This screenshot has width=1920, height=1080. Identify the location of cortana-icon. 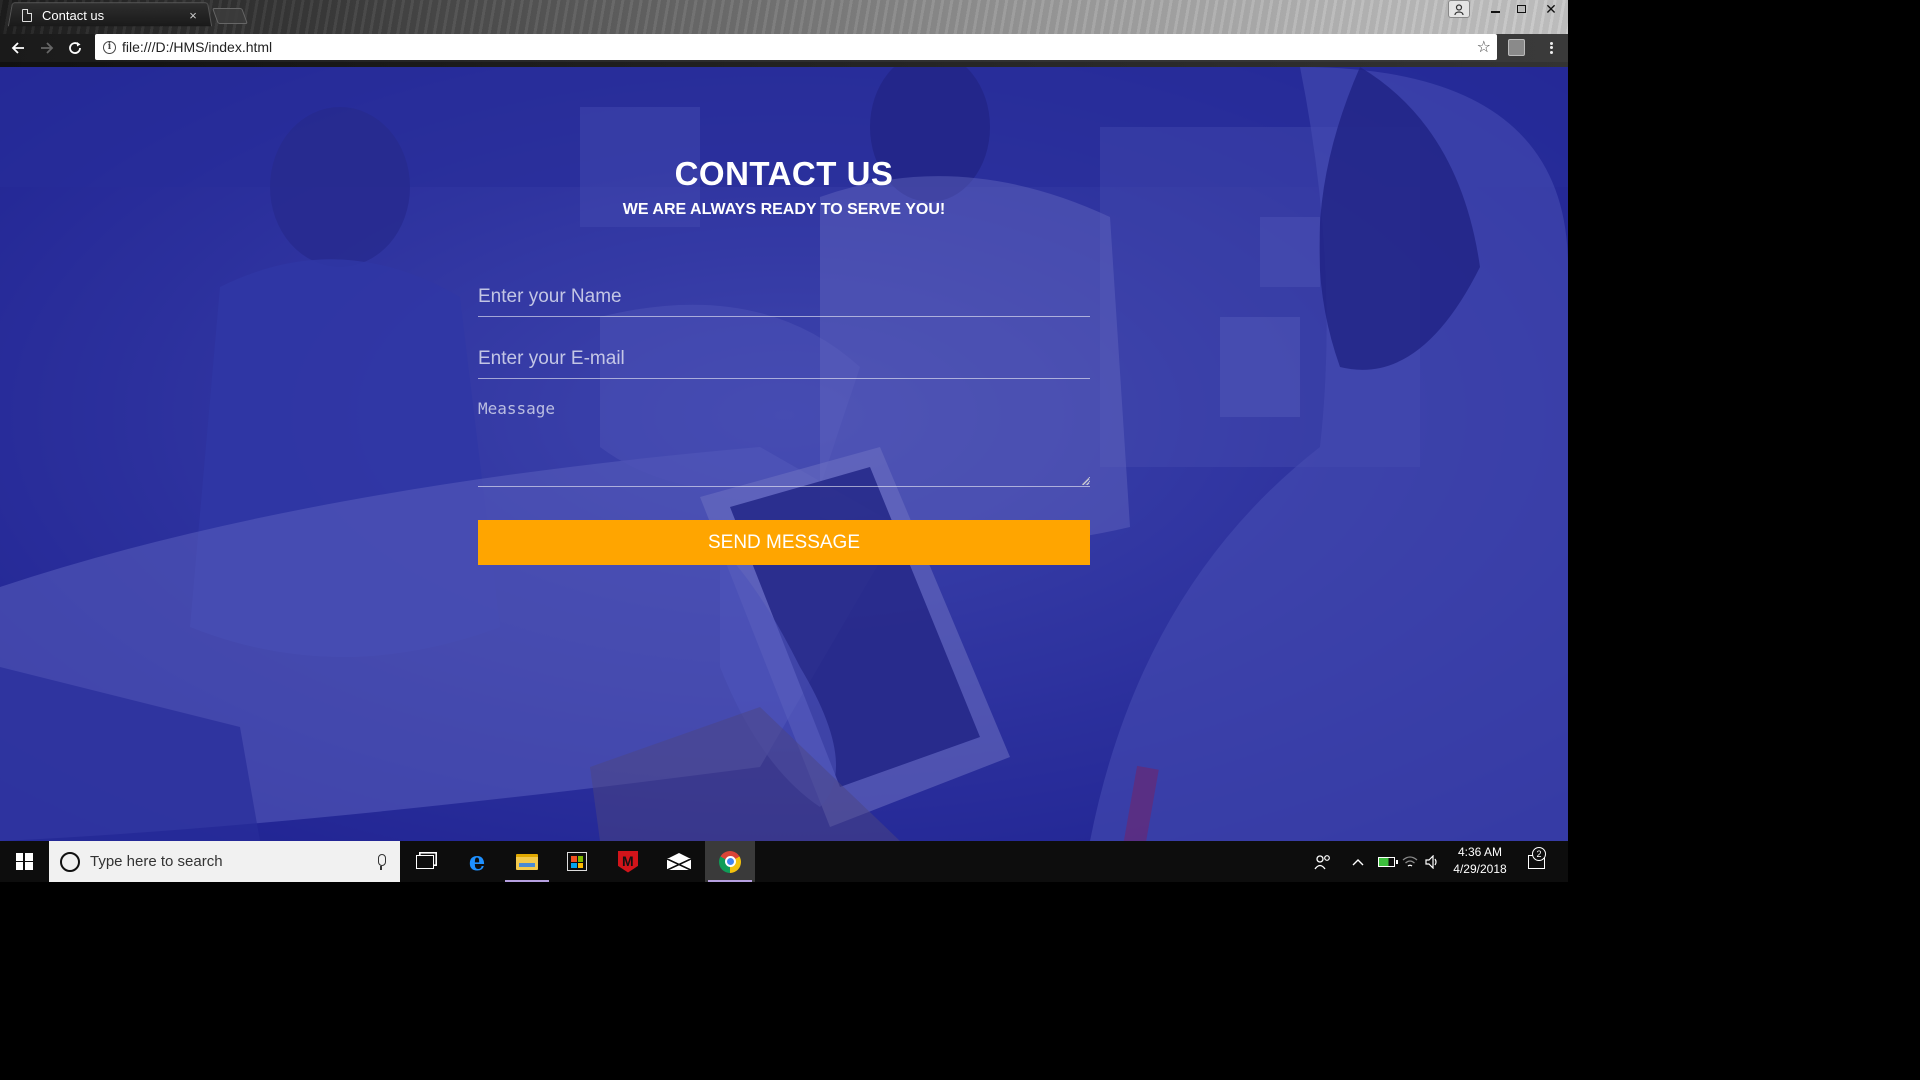
(70, 861).